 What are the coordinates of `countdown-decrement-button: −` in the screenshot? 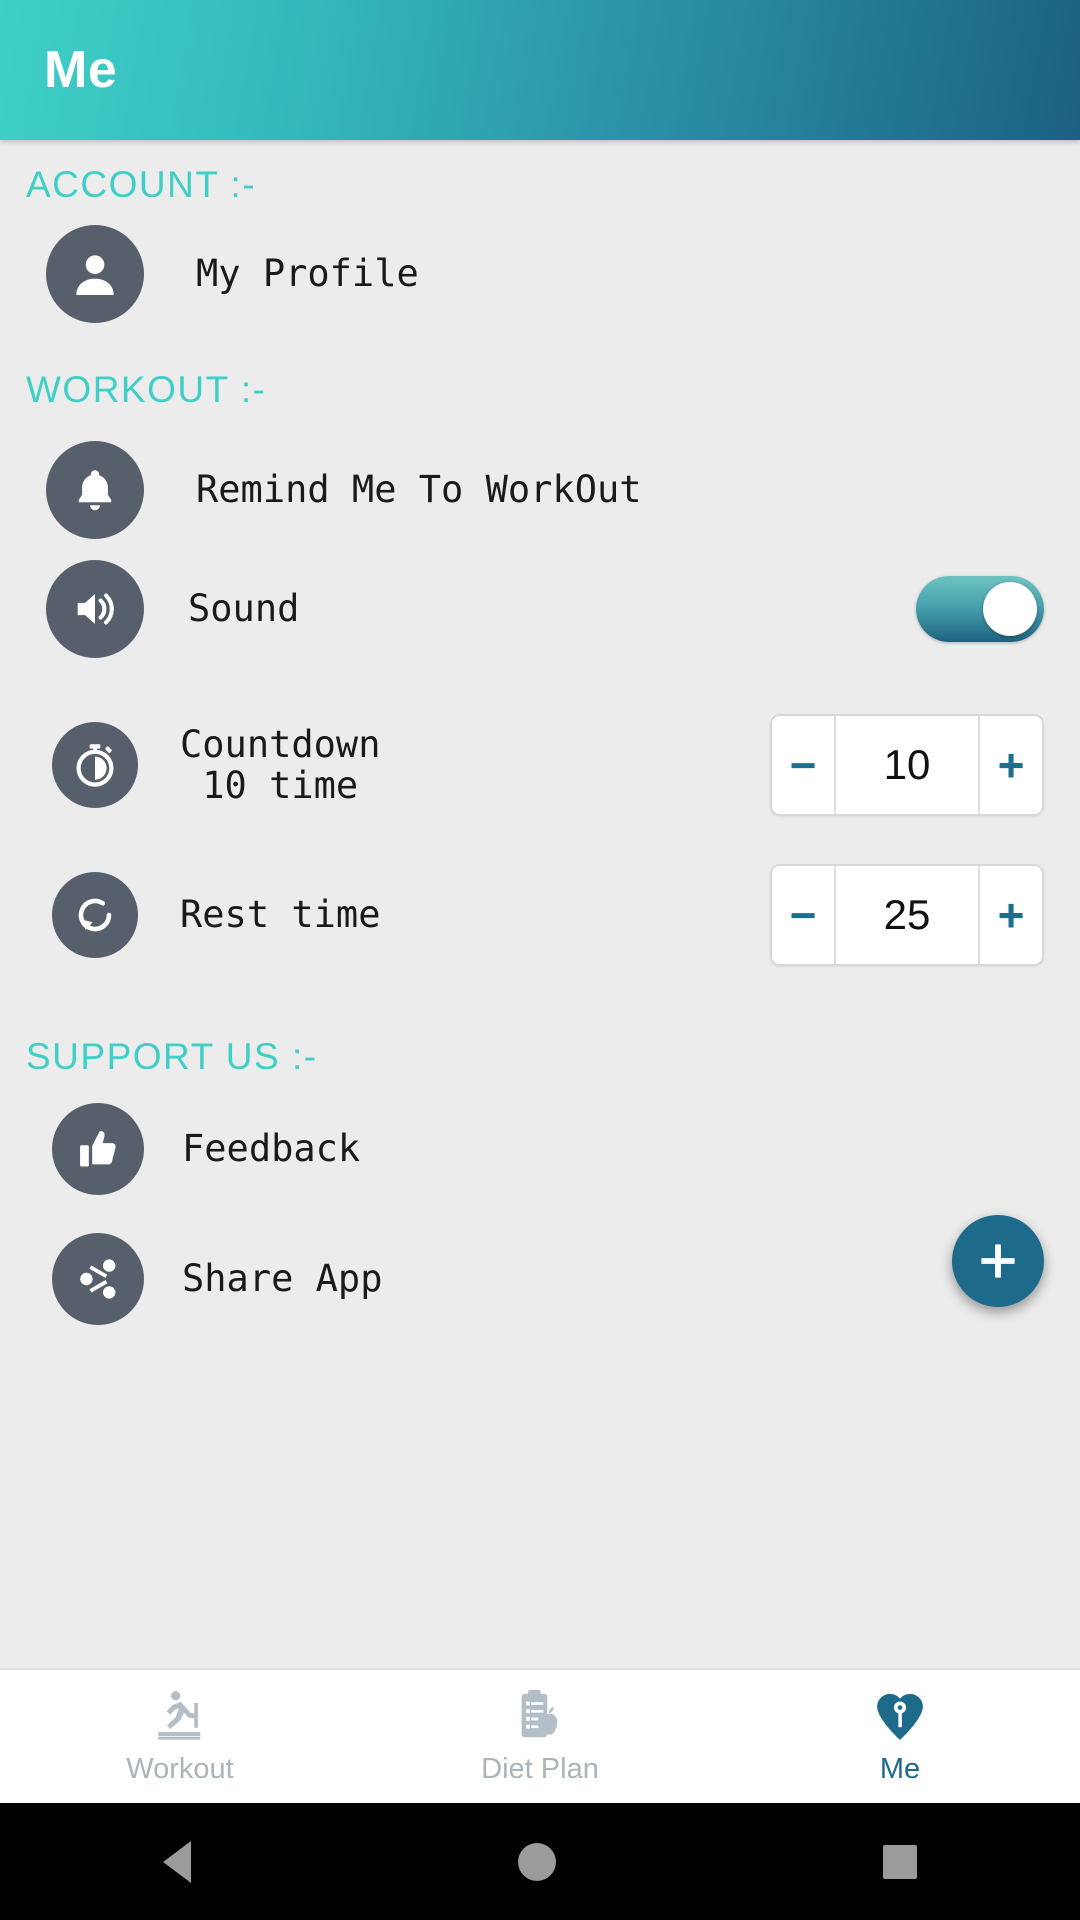 It's located at (804, 765).